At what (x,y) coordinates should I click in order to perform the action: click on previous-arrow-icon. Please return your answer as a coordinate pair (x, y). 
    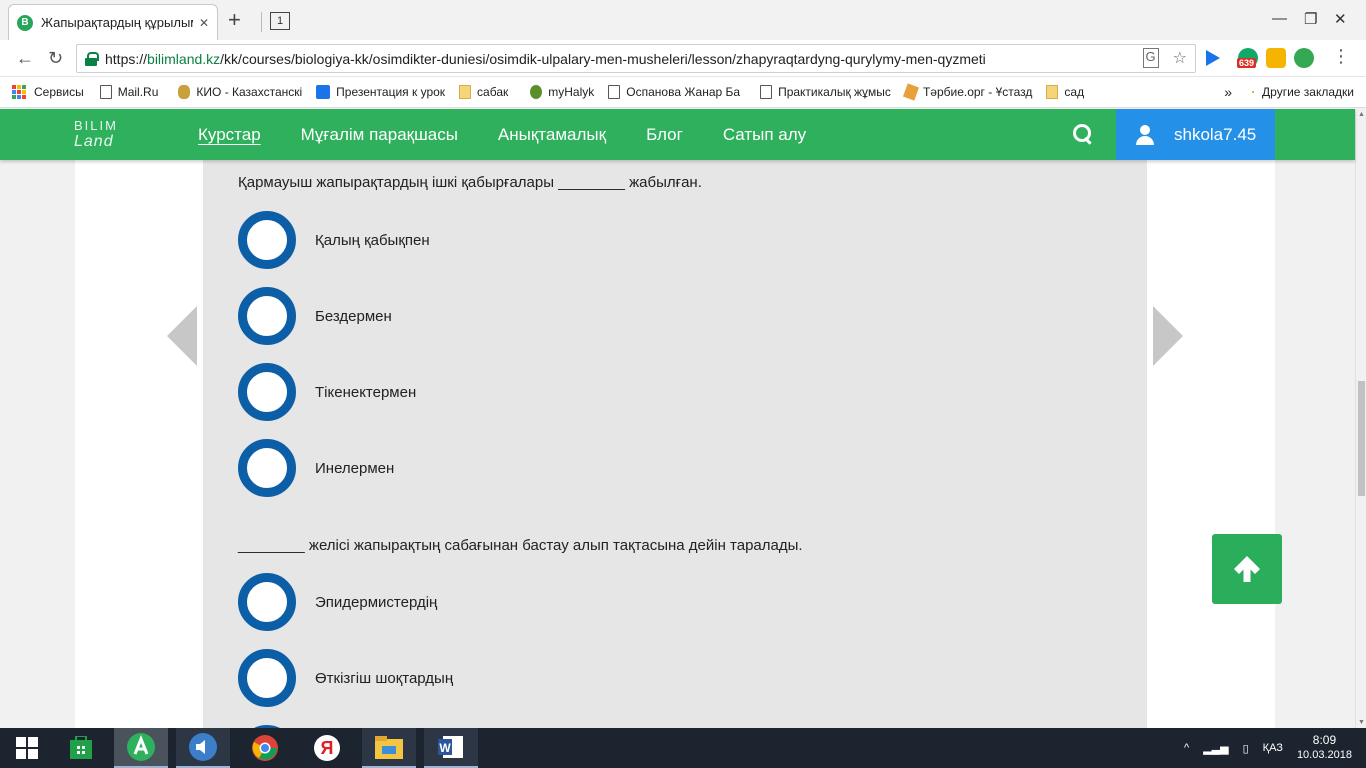
    Looking at the image, I should click on (182, 336).